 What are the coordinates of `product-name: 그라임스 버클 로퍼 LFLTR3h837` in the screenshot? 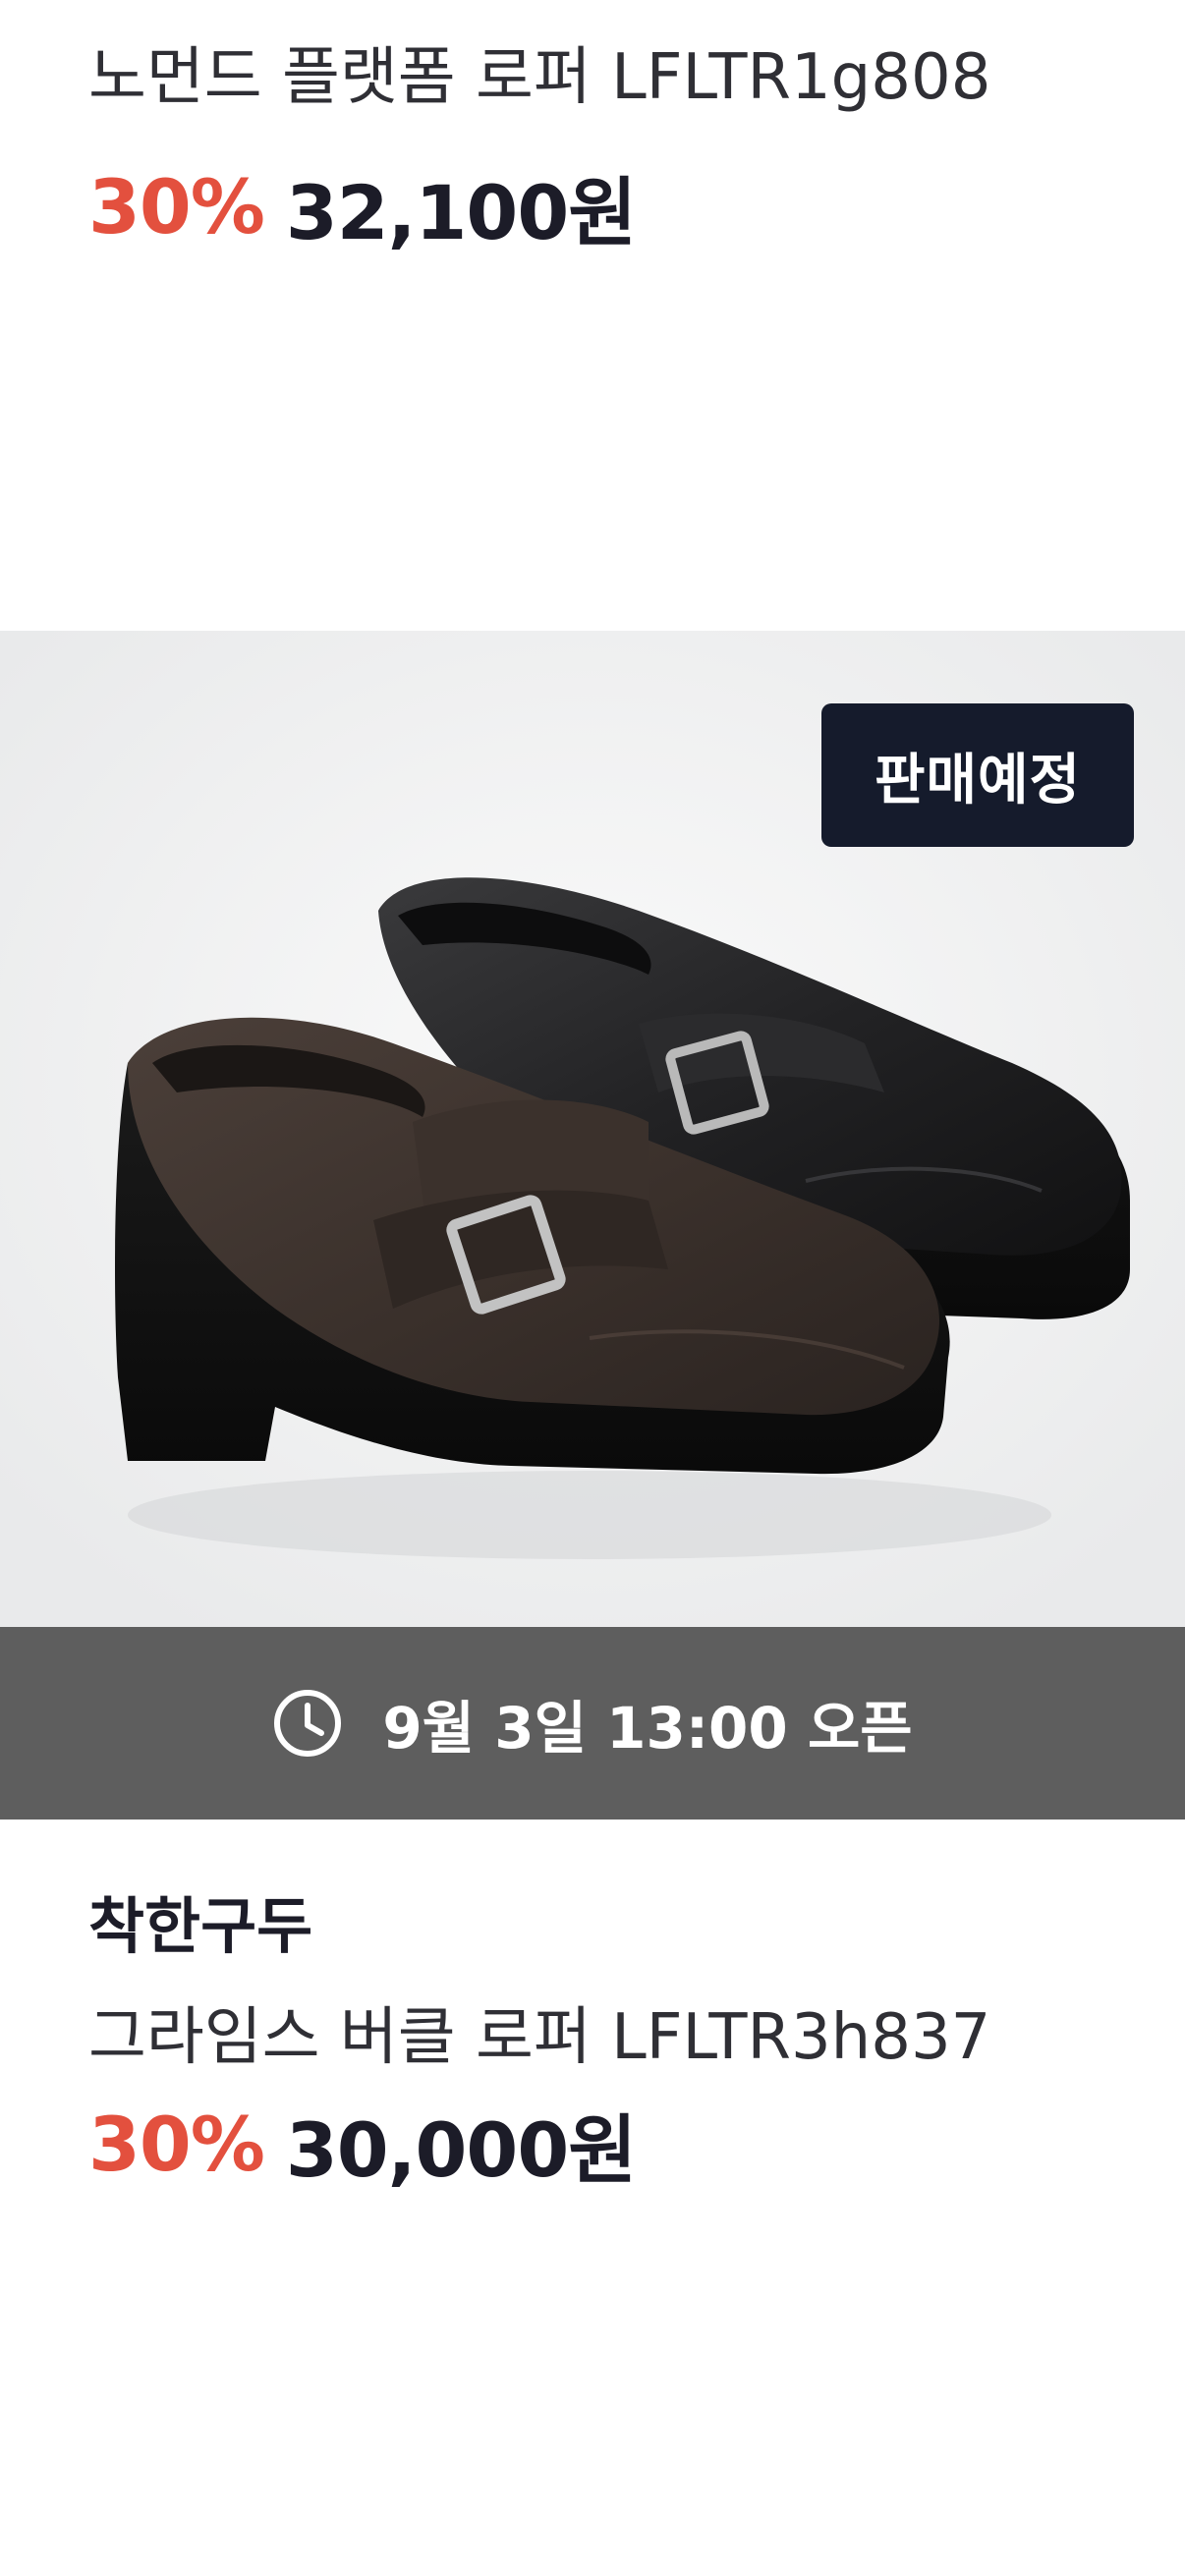 It's located at (539, 2032).